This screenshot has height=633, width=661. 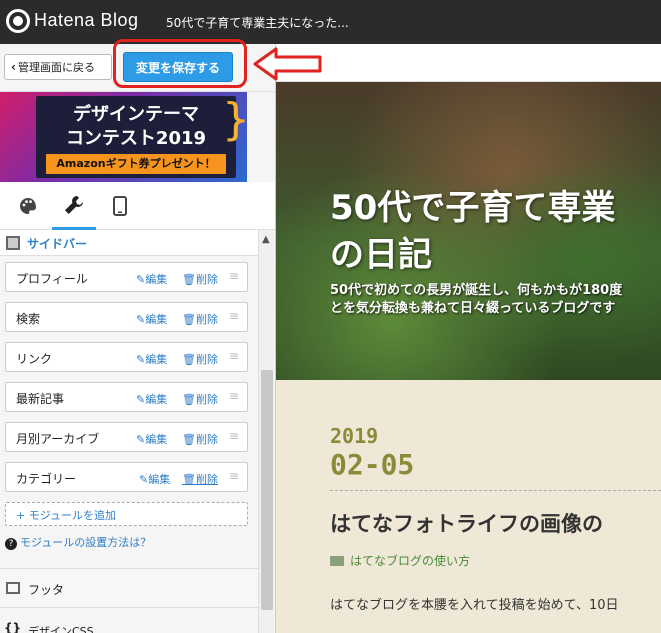 What do you see at coordinates (126, 514) in the screenshot?
I see `add-module-button: + モジュールを追加` at bounding box center [126, 514].